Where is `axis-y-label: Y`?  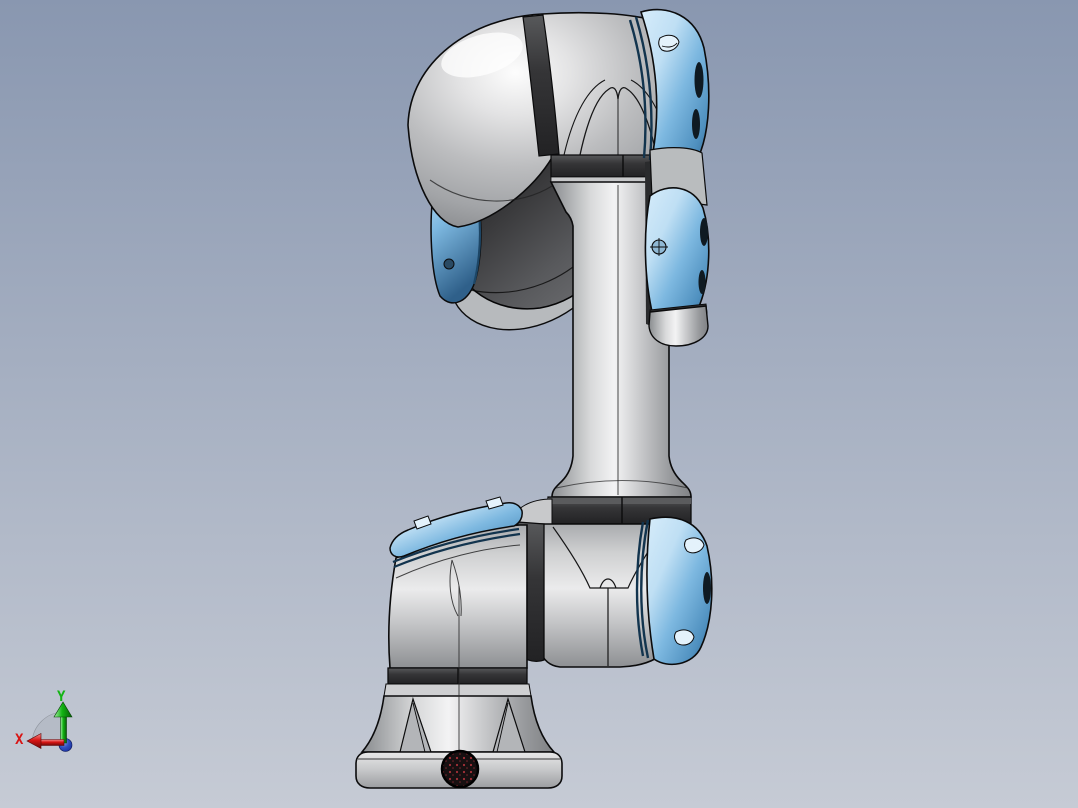
axis-y-label: Y is located at coordinates (61, 697).